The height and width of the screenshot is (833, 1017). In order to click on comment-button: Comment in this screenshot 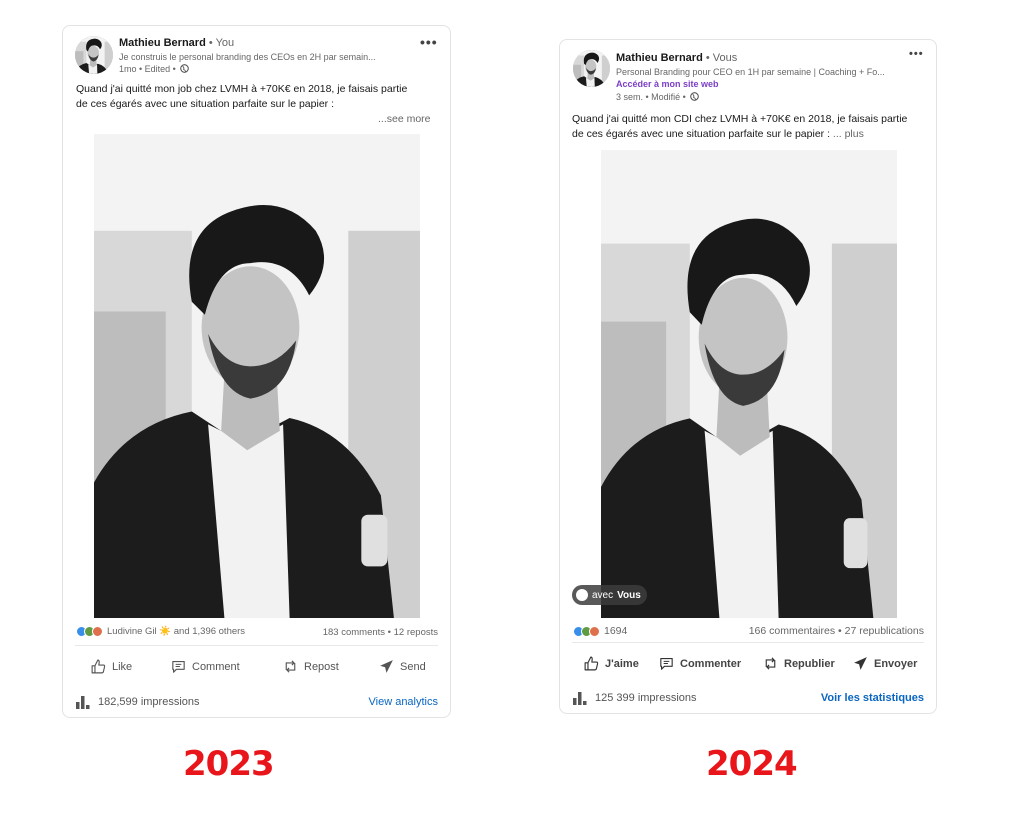, I will do `click(205, 666)`.